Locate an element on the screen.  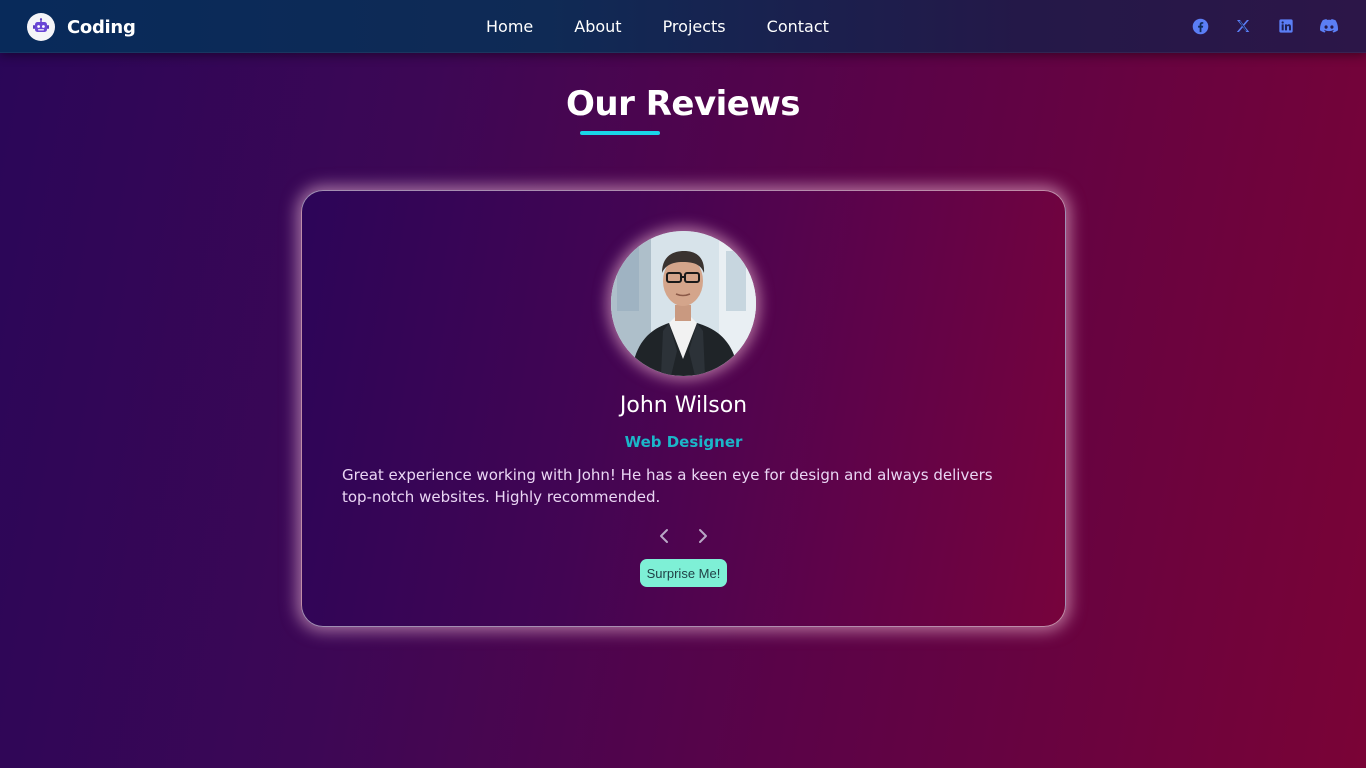
chevron-left-icon is located at coordinates (664, 536).